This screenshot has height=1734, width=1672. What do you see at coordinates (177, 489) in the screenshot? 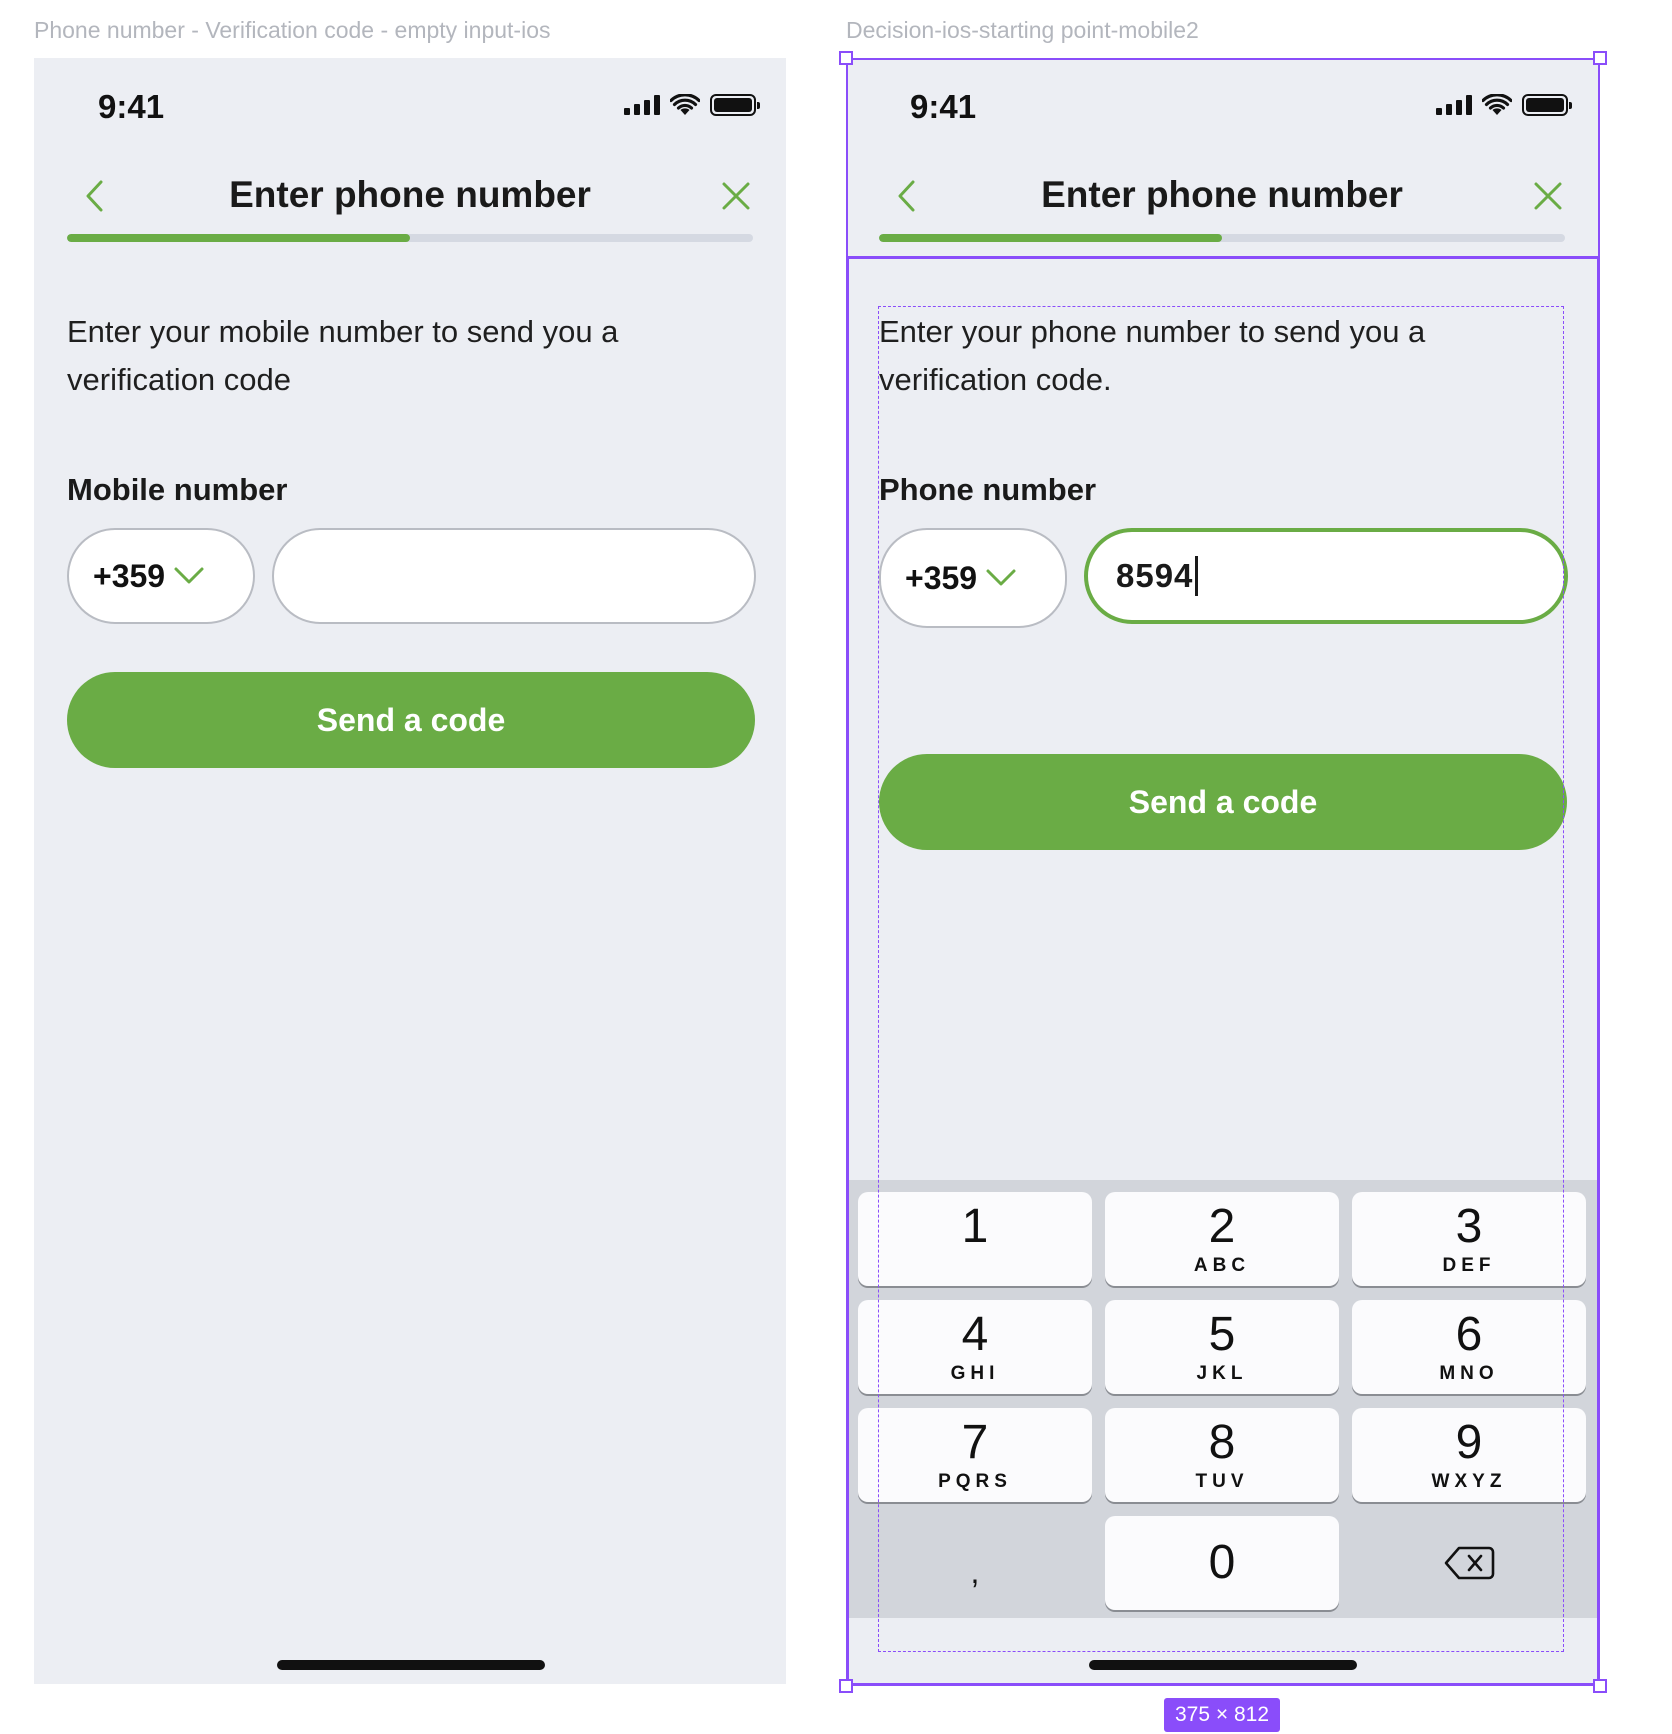
I see `field-label: Mobile number` at bounding box center [177, 489].